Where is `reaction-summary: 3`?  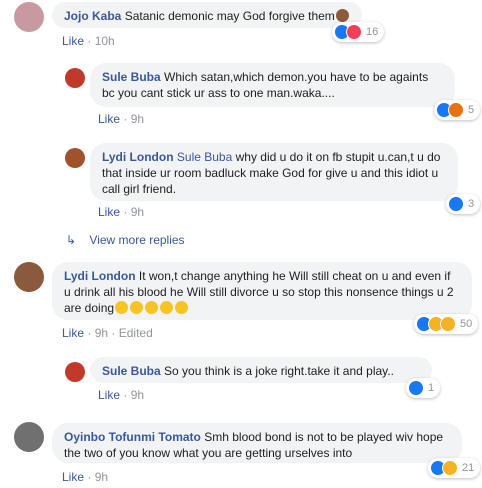 reaction-summary: 3 is located at coordinates (463, 204).